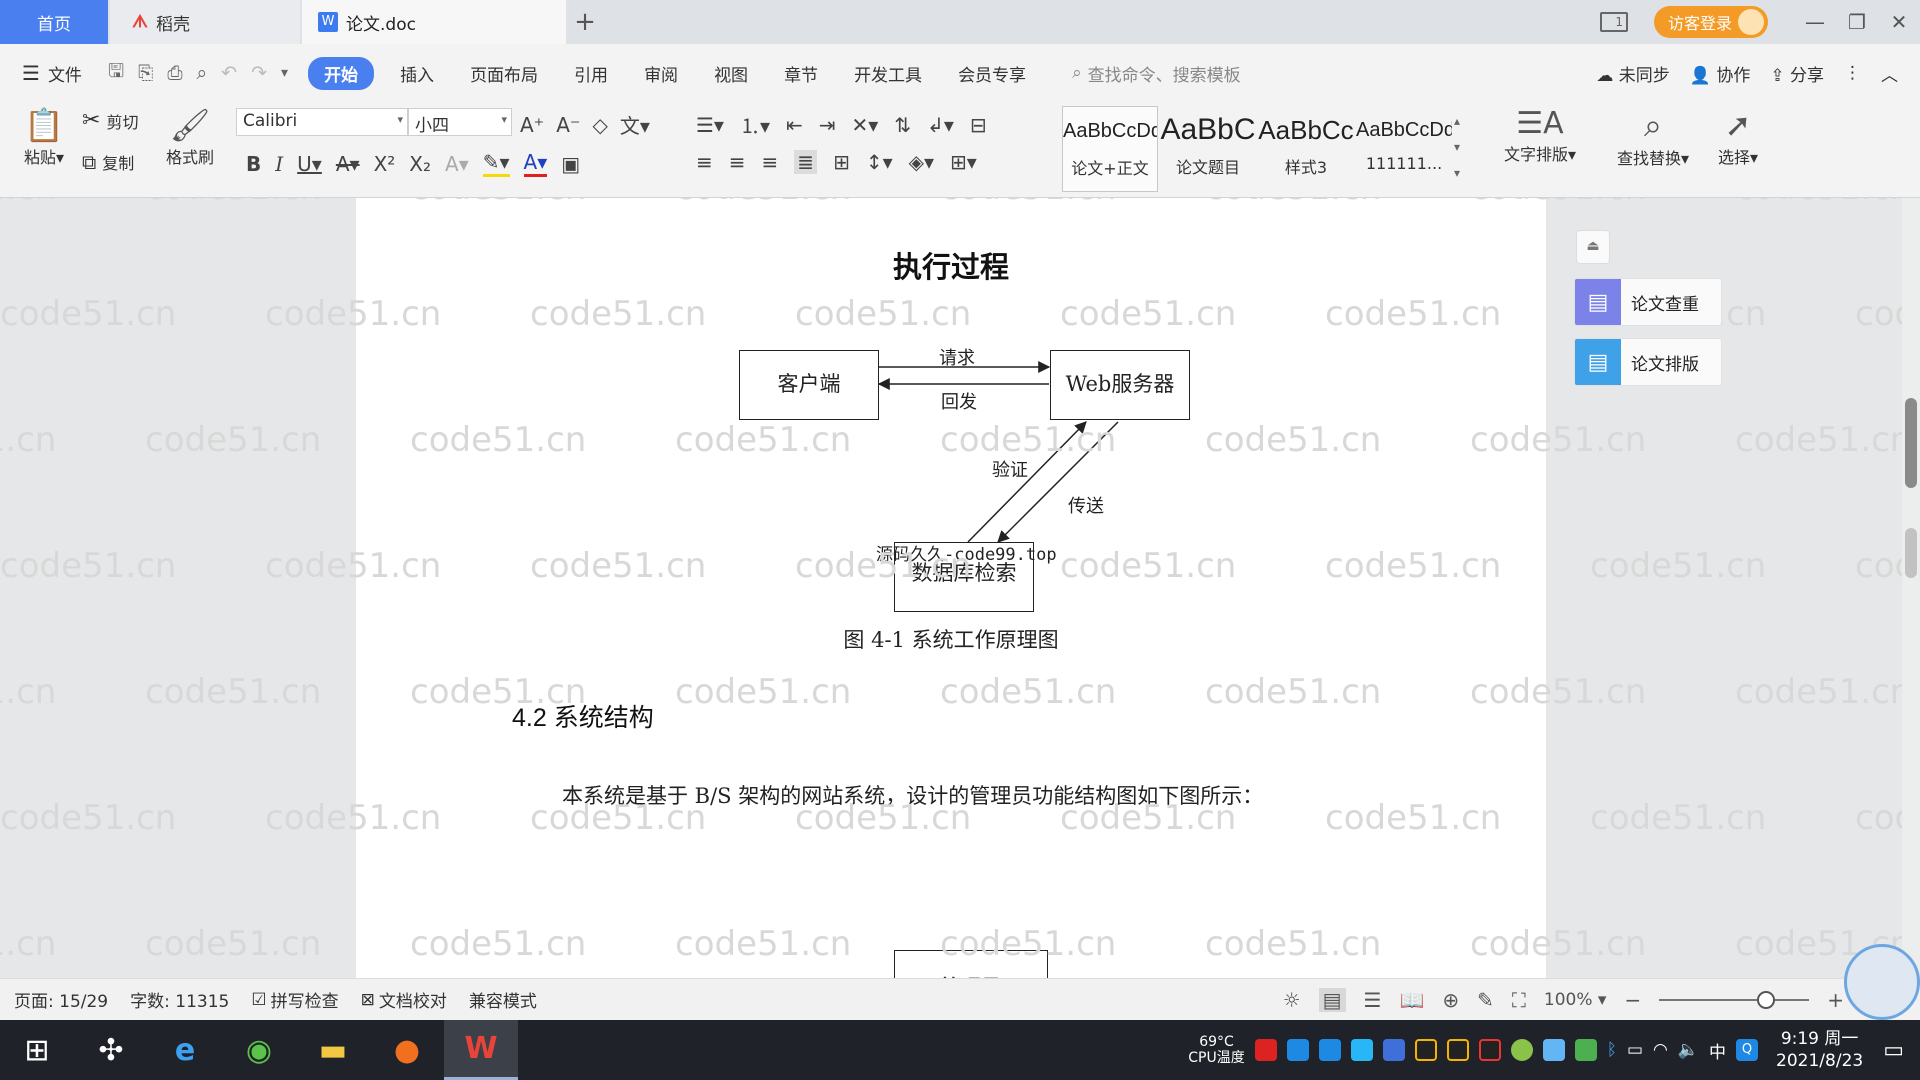 The width and height of the screenshot is (1920, 1080). What do you see at coordinates (865, 125) in the screenshot?
I see `chinese-layout-icon: ✕▾` at bounding box center [865, 125].